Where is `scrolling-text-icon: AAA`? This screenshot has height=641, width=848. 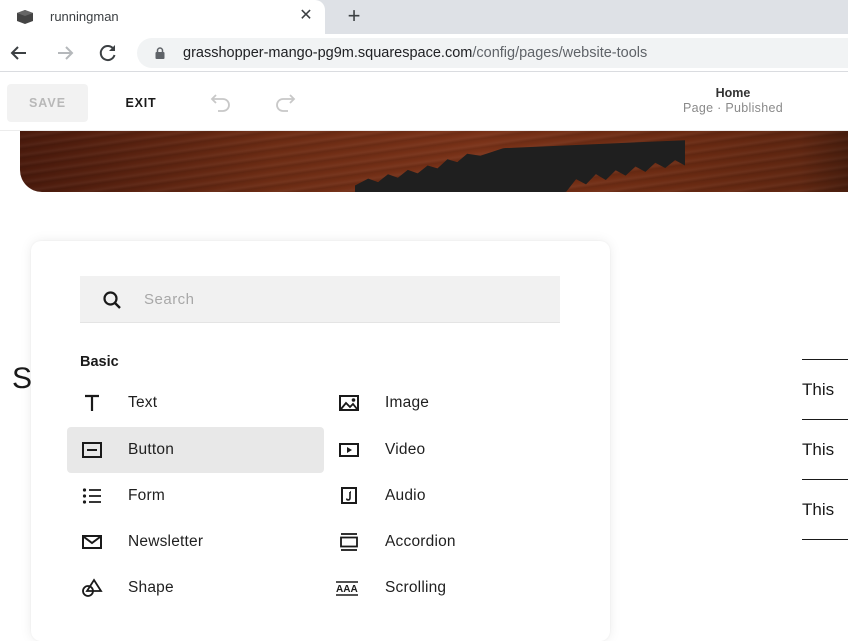
scrolling-text-icon: AAA is located at coordinates (347, 588).